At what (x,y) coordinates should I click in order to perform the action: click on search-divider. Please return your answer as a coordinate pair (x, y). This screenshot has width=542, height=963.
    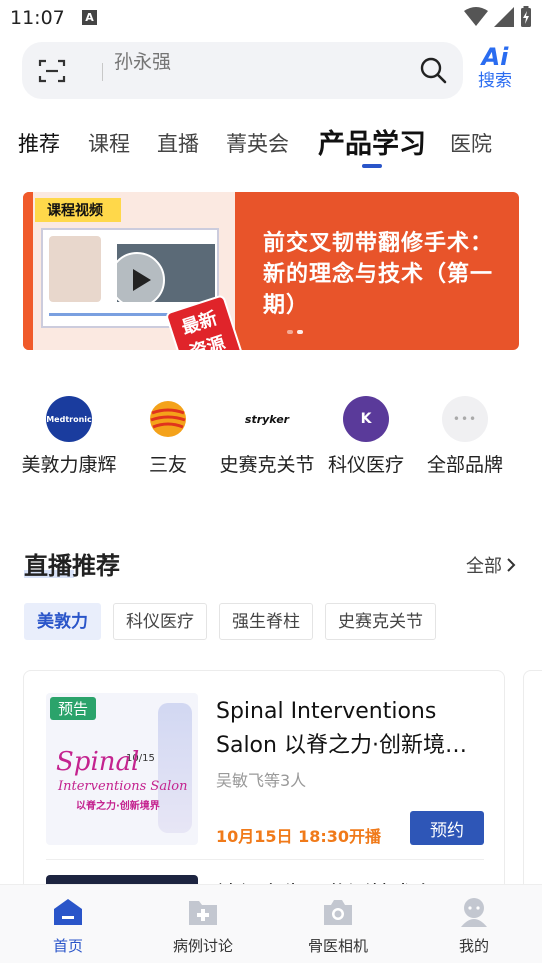
    Looking at the image, I should click on (102, 72).